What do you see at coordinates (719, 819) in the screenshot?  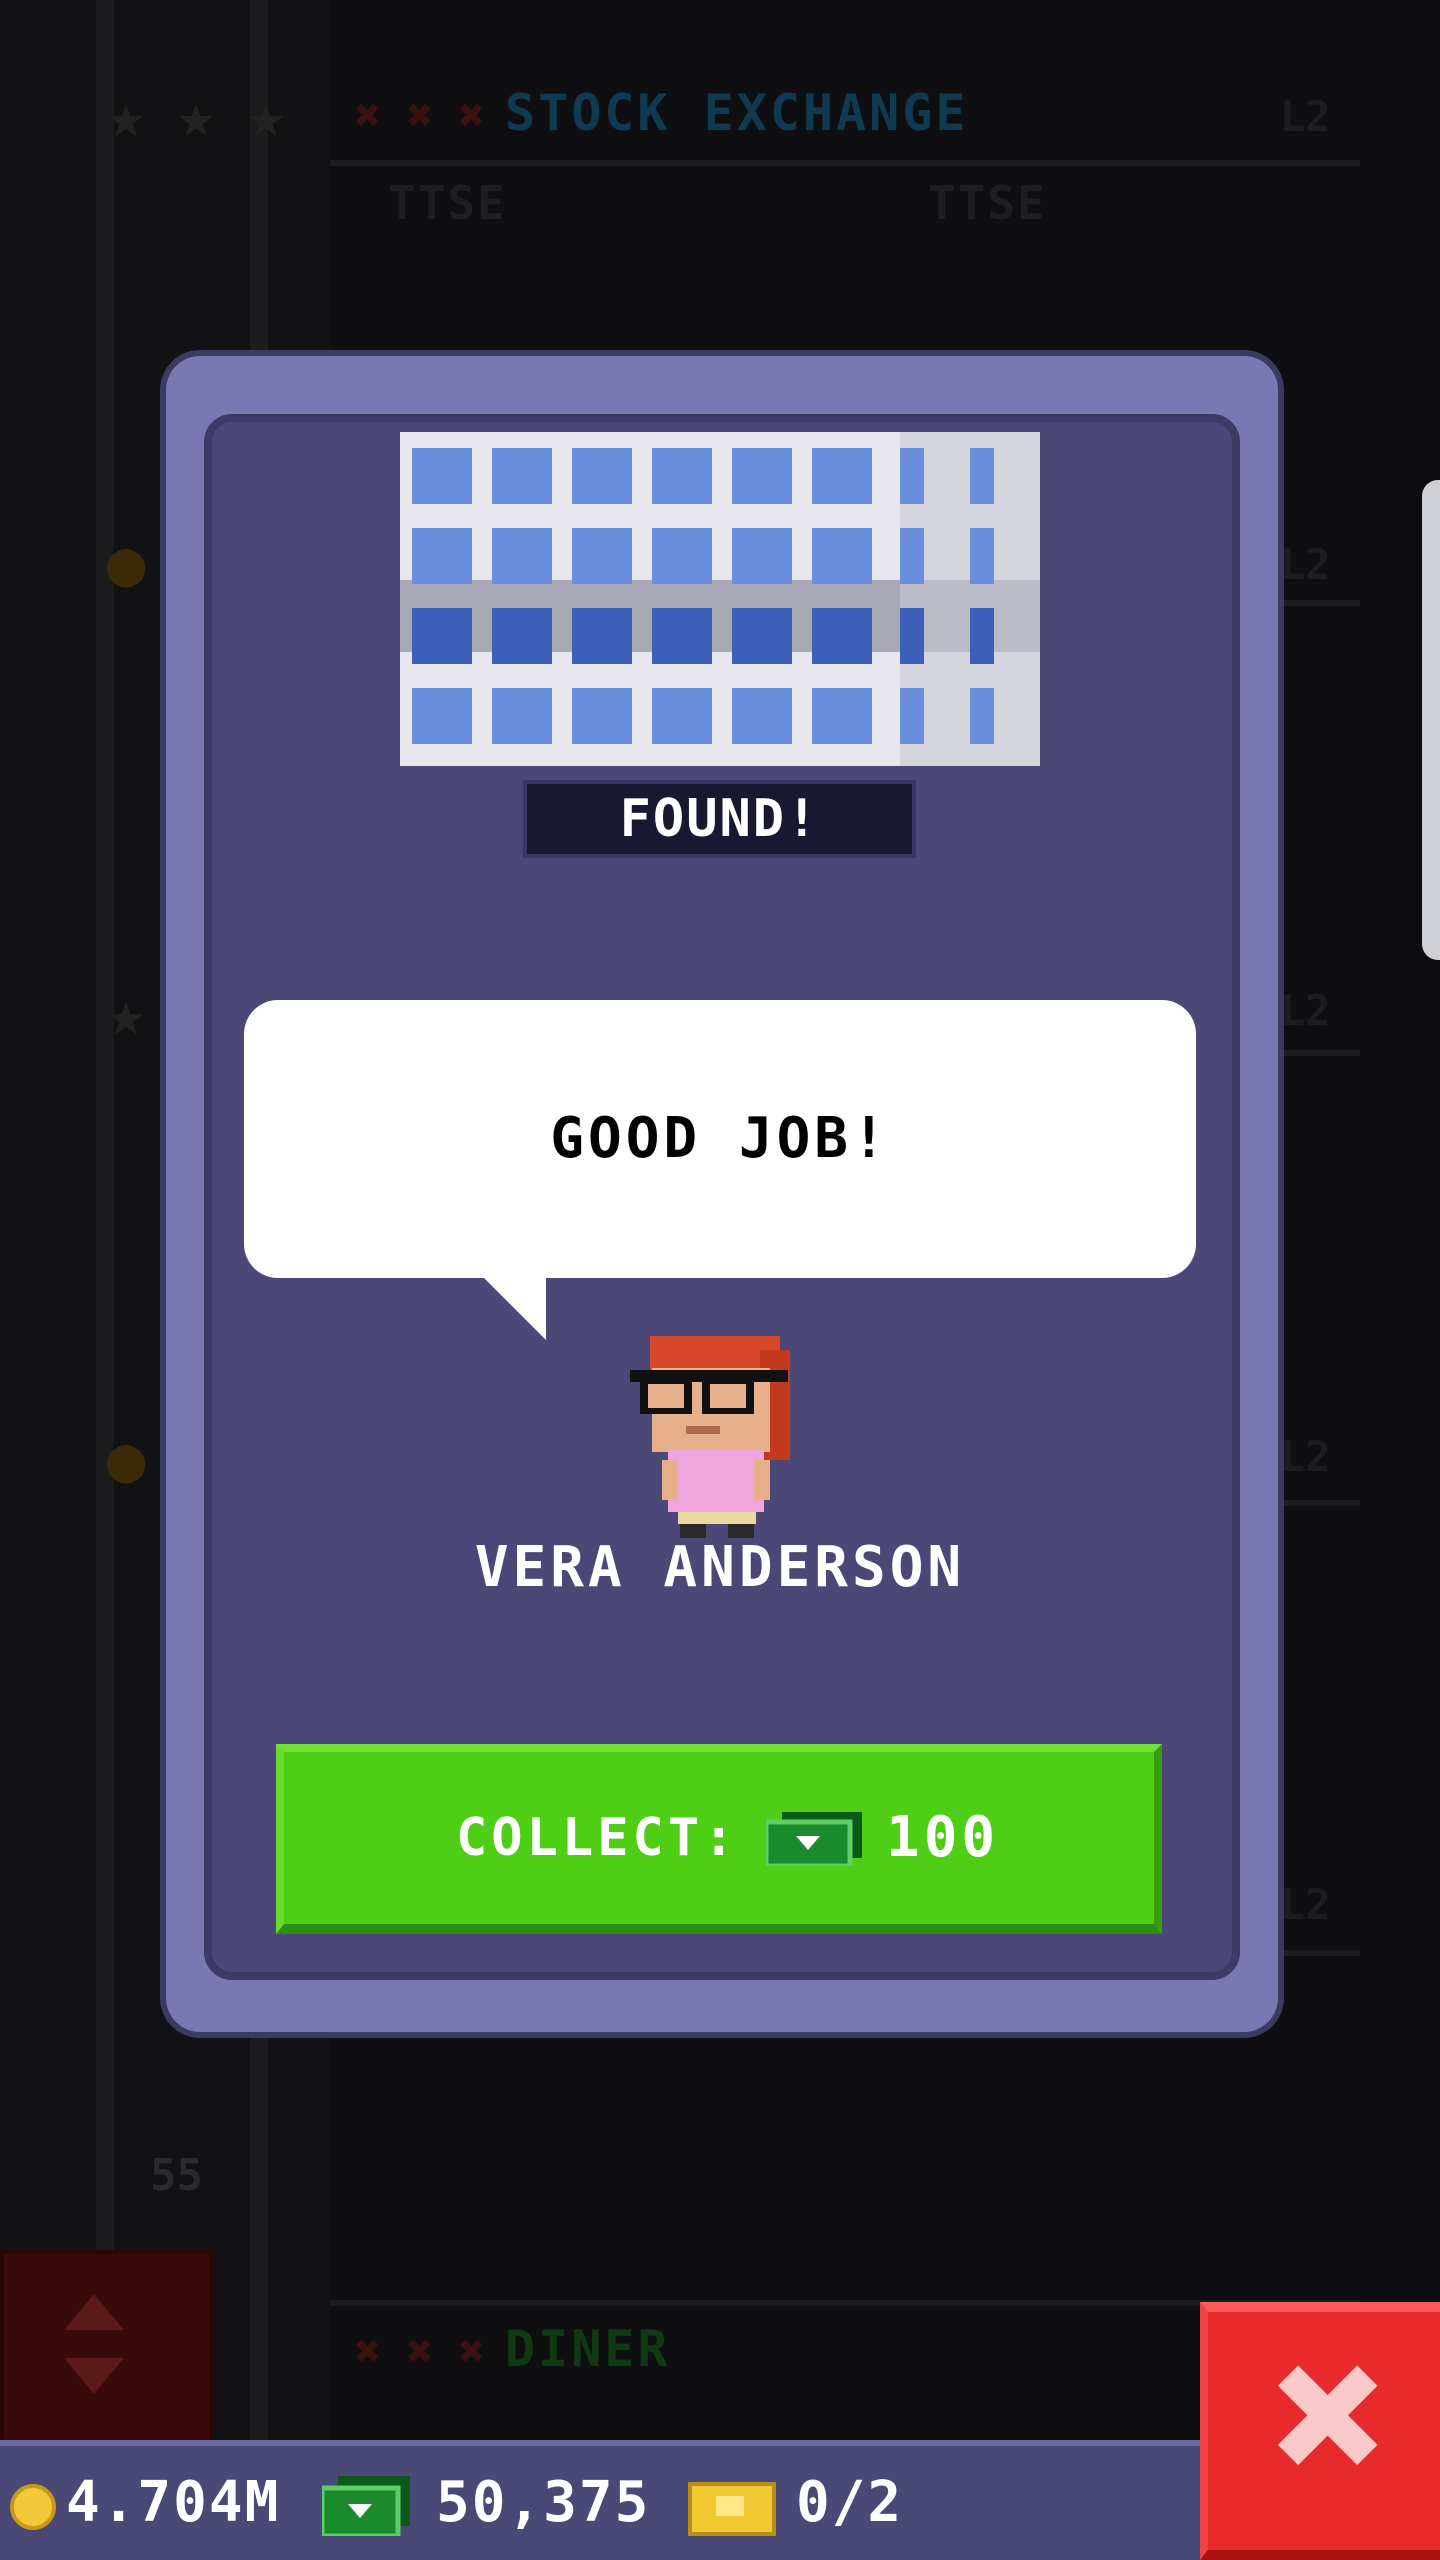 I see `found-banner: FOUND!` at bounding box center [719, 819].